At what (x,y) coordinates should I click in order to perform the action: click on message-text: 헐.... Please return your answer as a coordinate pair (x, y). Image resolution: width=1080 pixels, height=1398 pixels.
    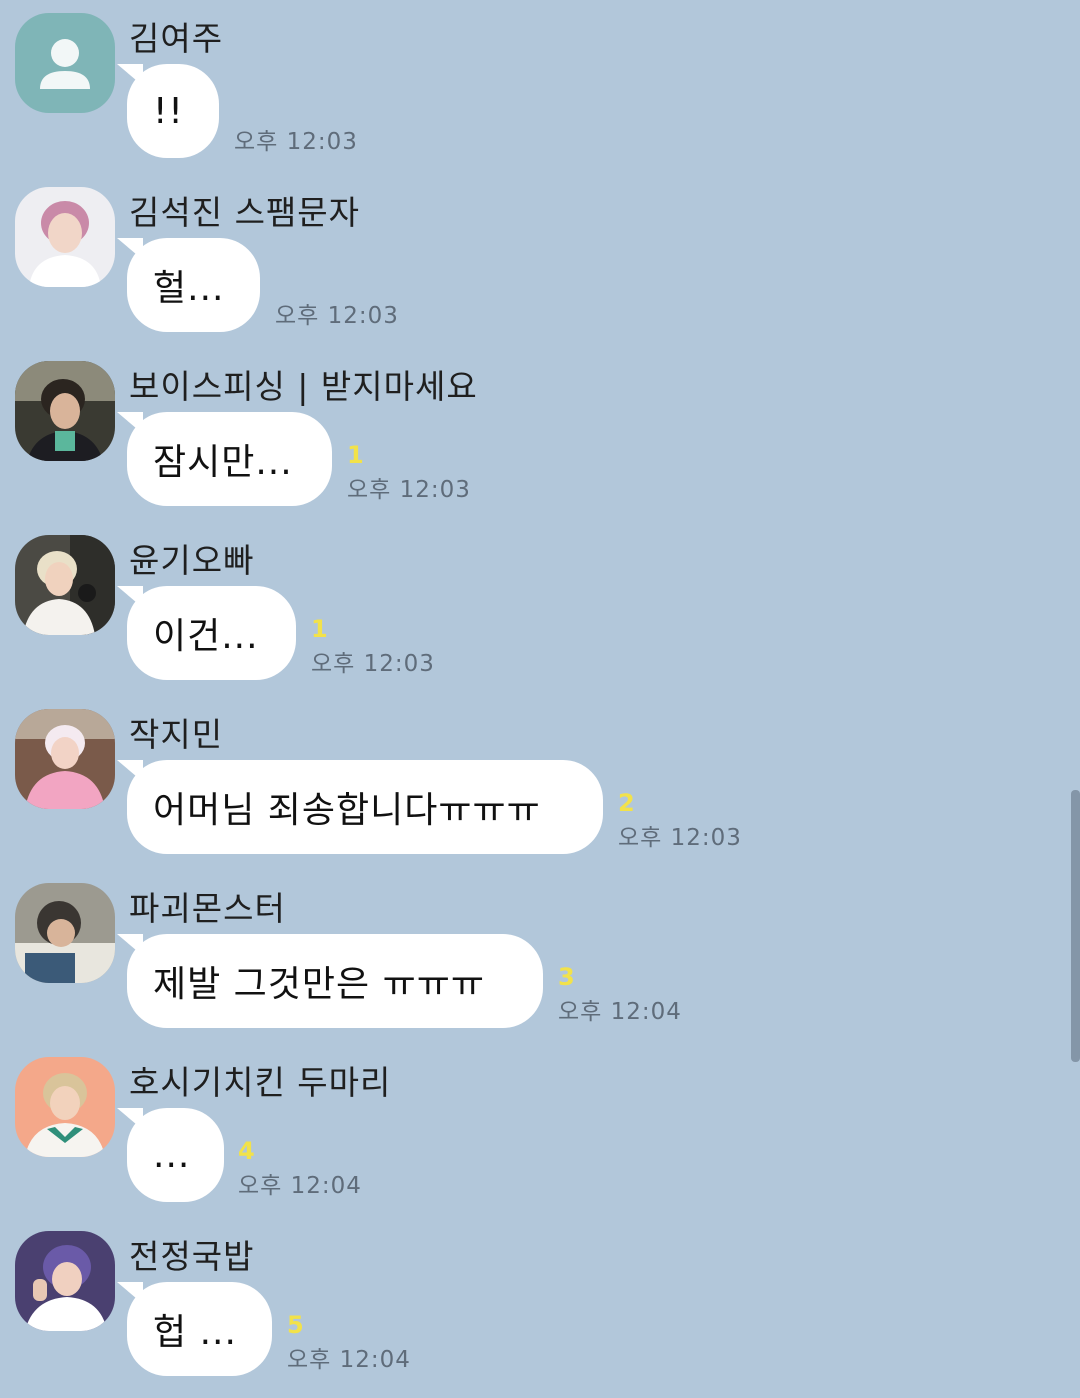
    Looking at the image, I should click on (189, 288).